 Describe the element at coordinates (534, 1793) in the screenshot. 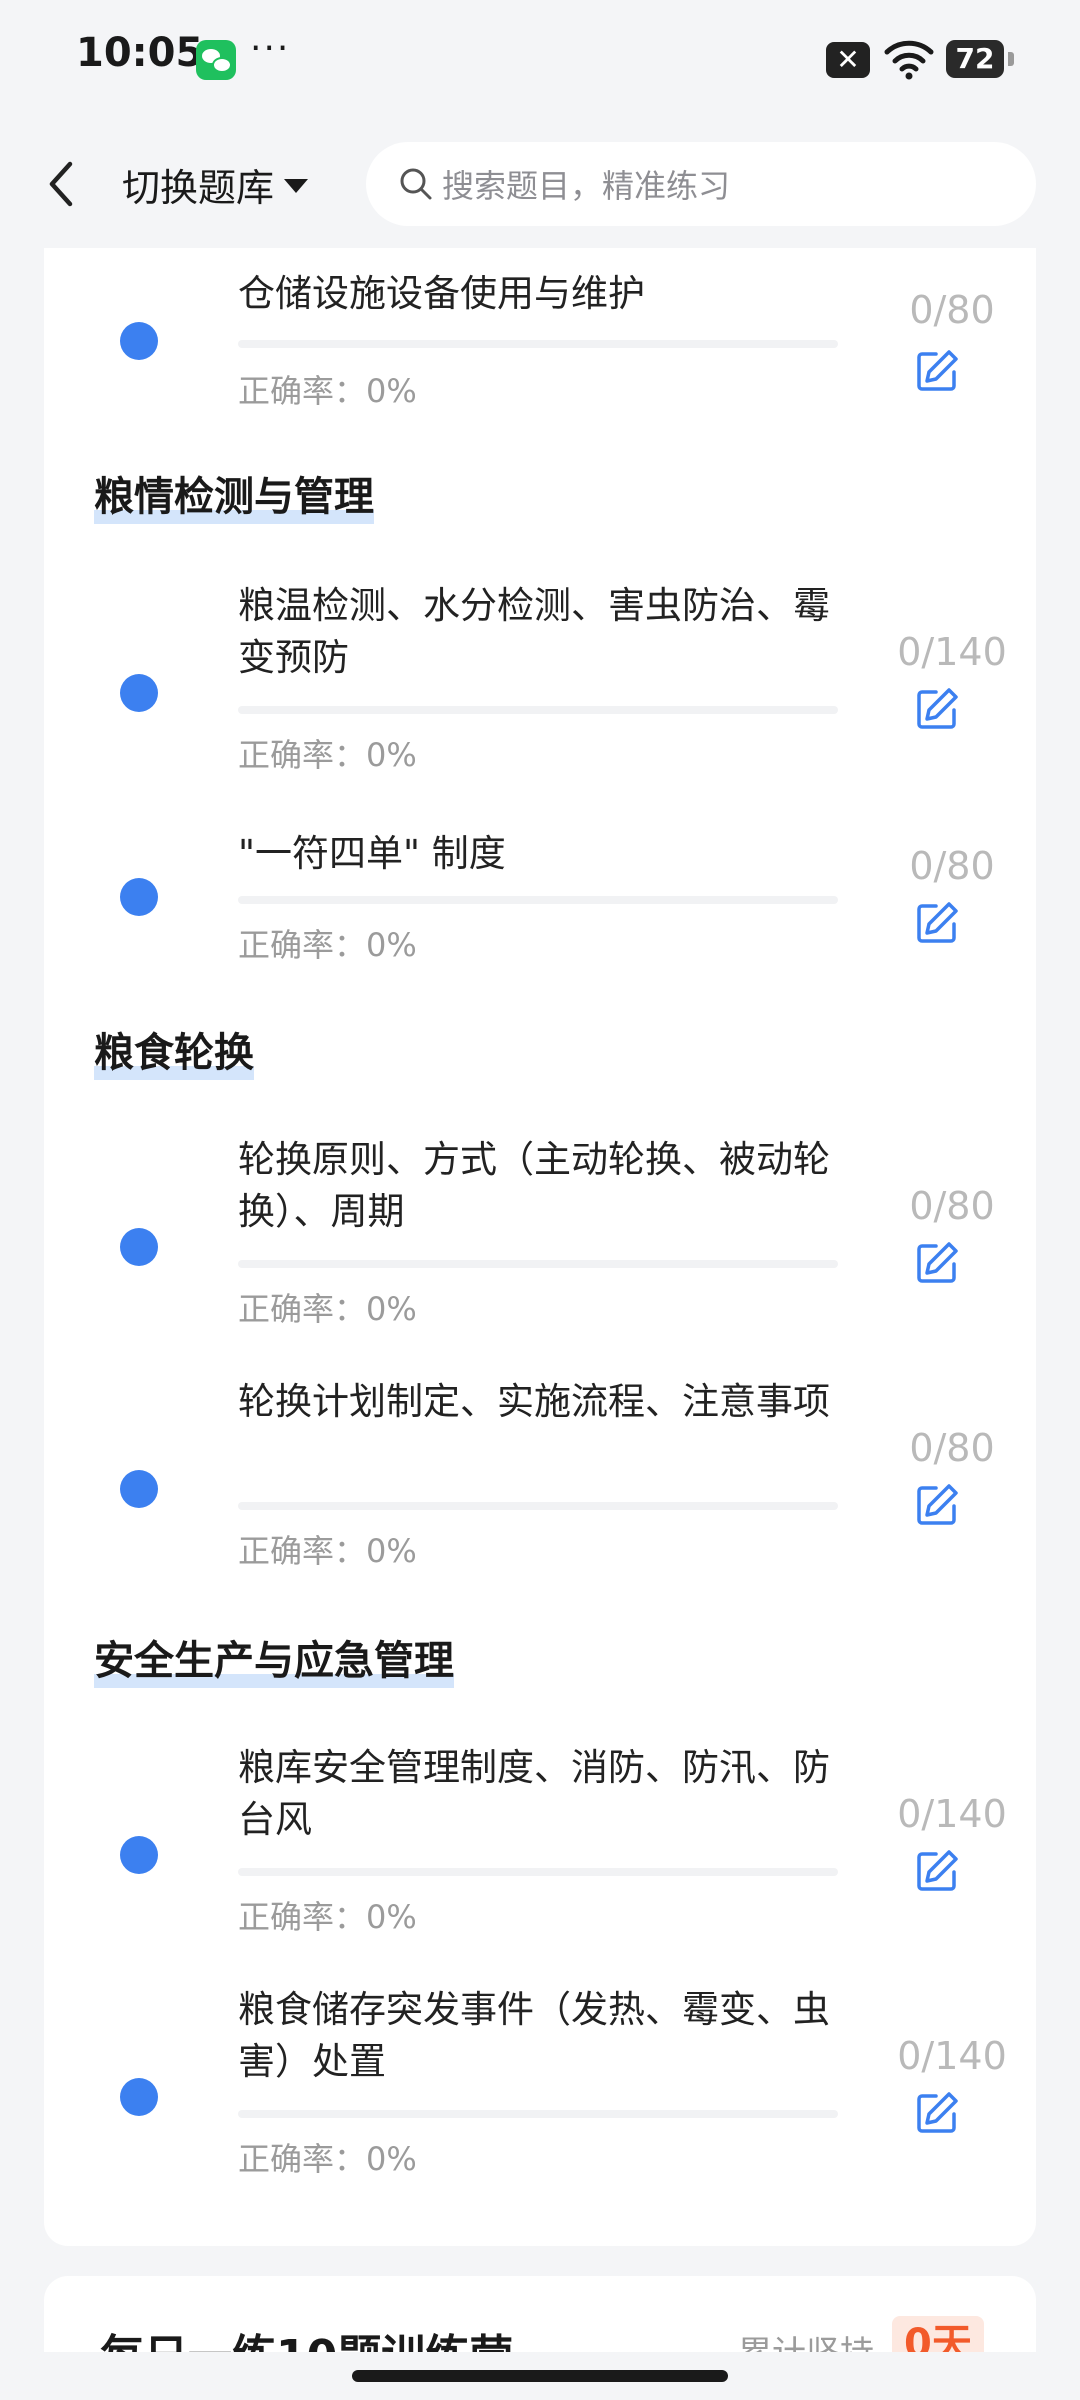

I see `chapter-item-title: 粮库安全管理制度、消防、防汛、防台风` at that location.